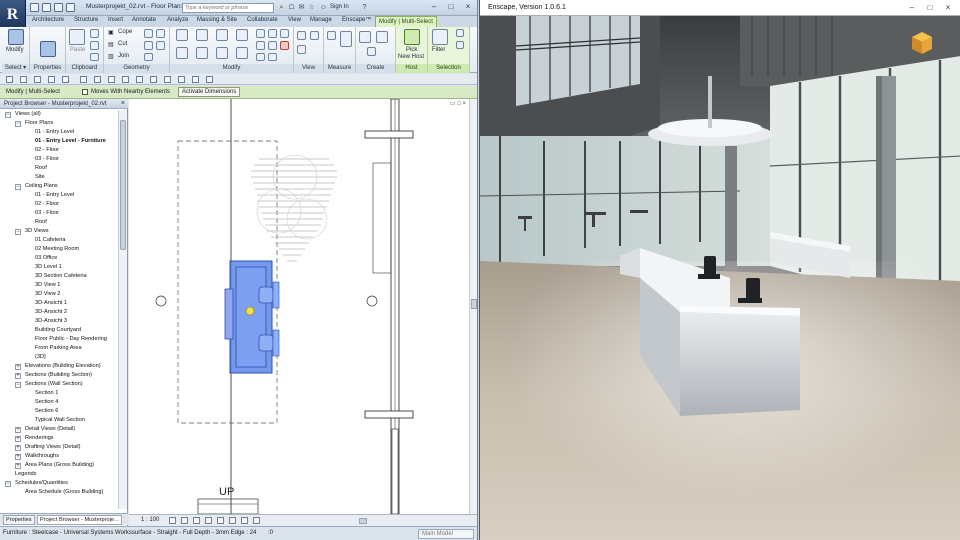  I want to click on communication-icon: ✉, so click(301, 7).